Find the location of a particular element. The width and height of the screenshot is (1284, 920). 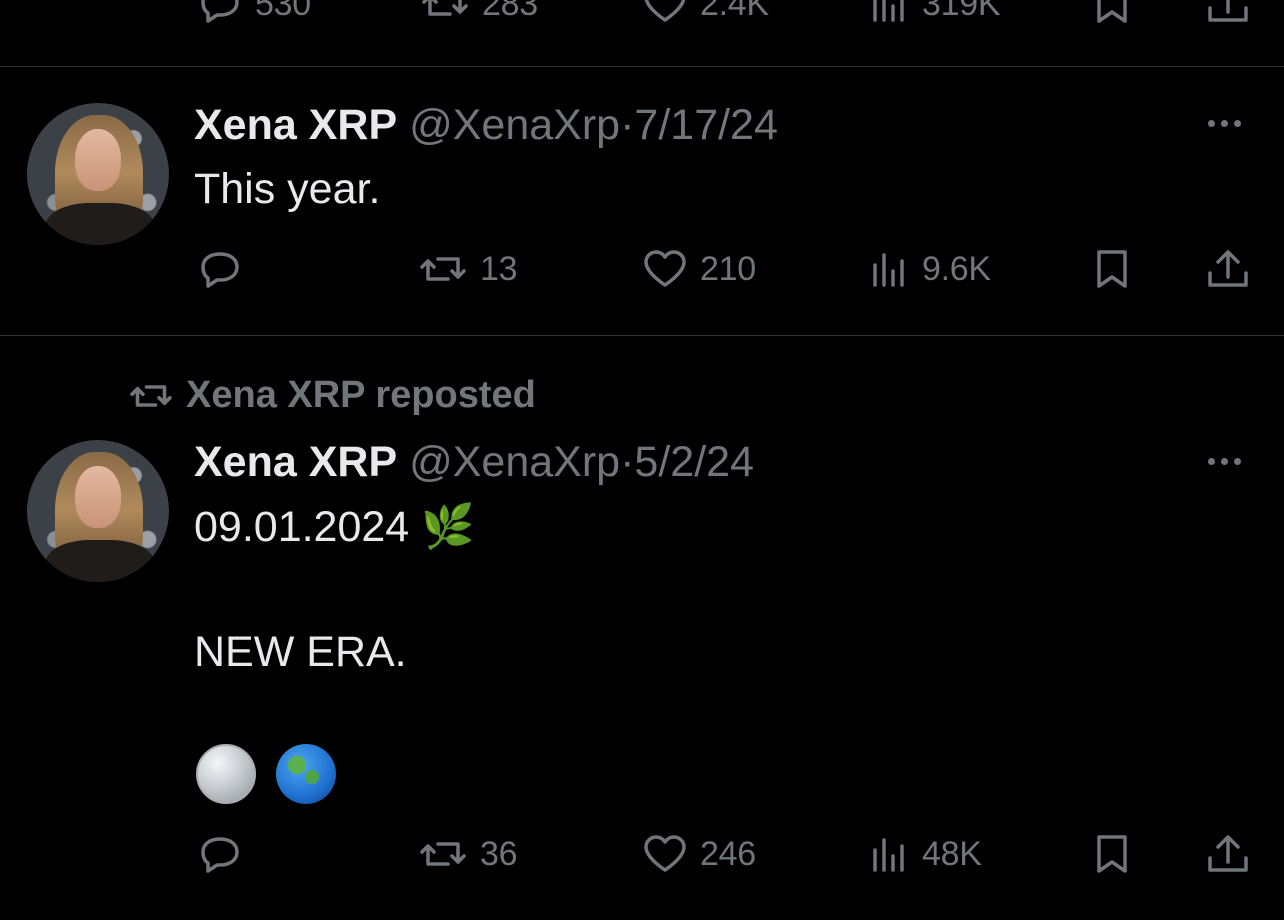

views-count: 9.6K is located at coordinates (956, 268).